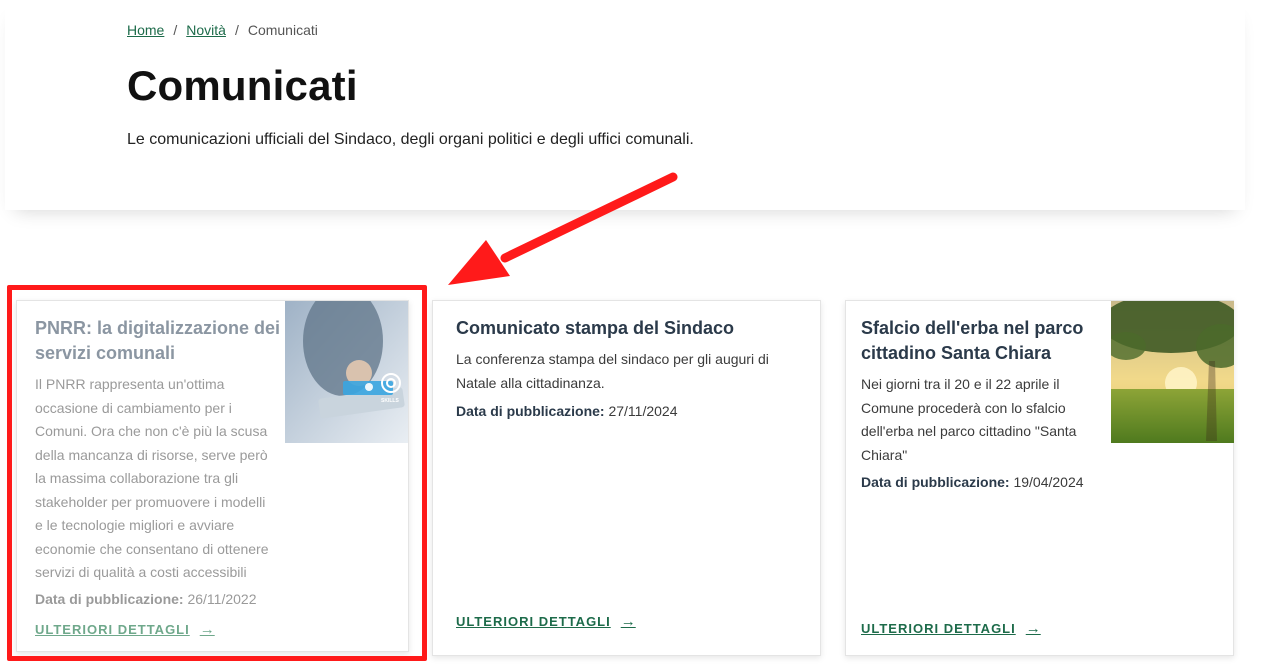  What do you see at coordinates (631, 328) in the screenshot?
I see `card-title: Comunicato stampa del Sindaco` at bounding box center [631, 328].